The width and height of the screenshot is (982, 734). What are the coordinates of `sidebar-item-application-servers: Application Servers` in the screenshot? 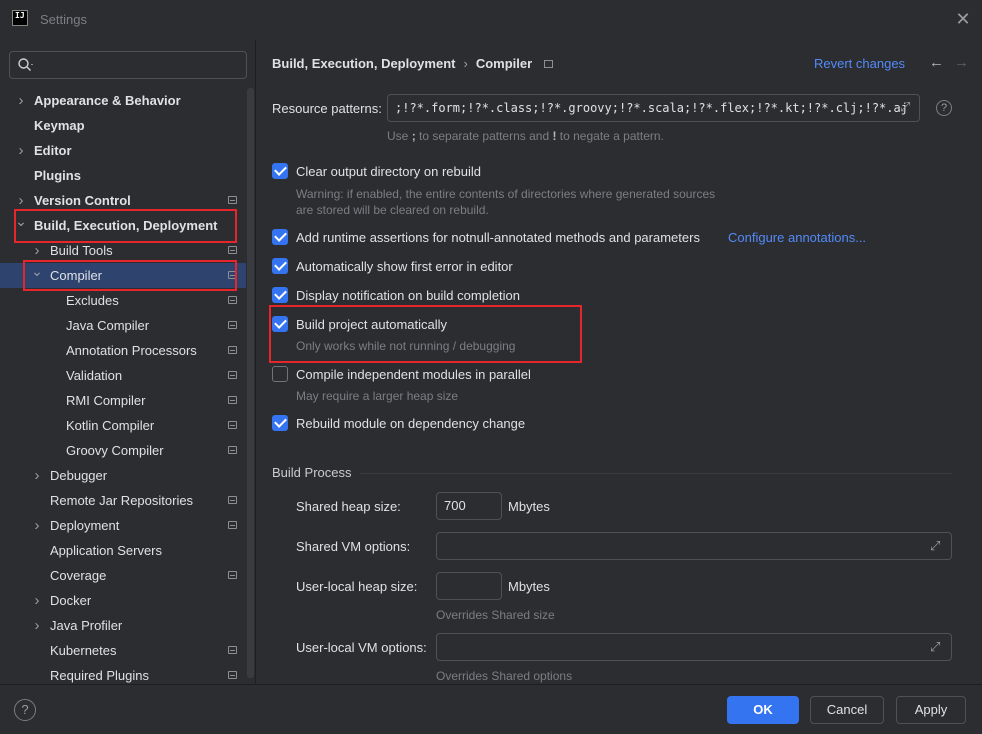 It's located at (123, 550).